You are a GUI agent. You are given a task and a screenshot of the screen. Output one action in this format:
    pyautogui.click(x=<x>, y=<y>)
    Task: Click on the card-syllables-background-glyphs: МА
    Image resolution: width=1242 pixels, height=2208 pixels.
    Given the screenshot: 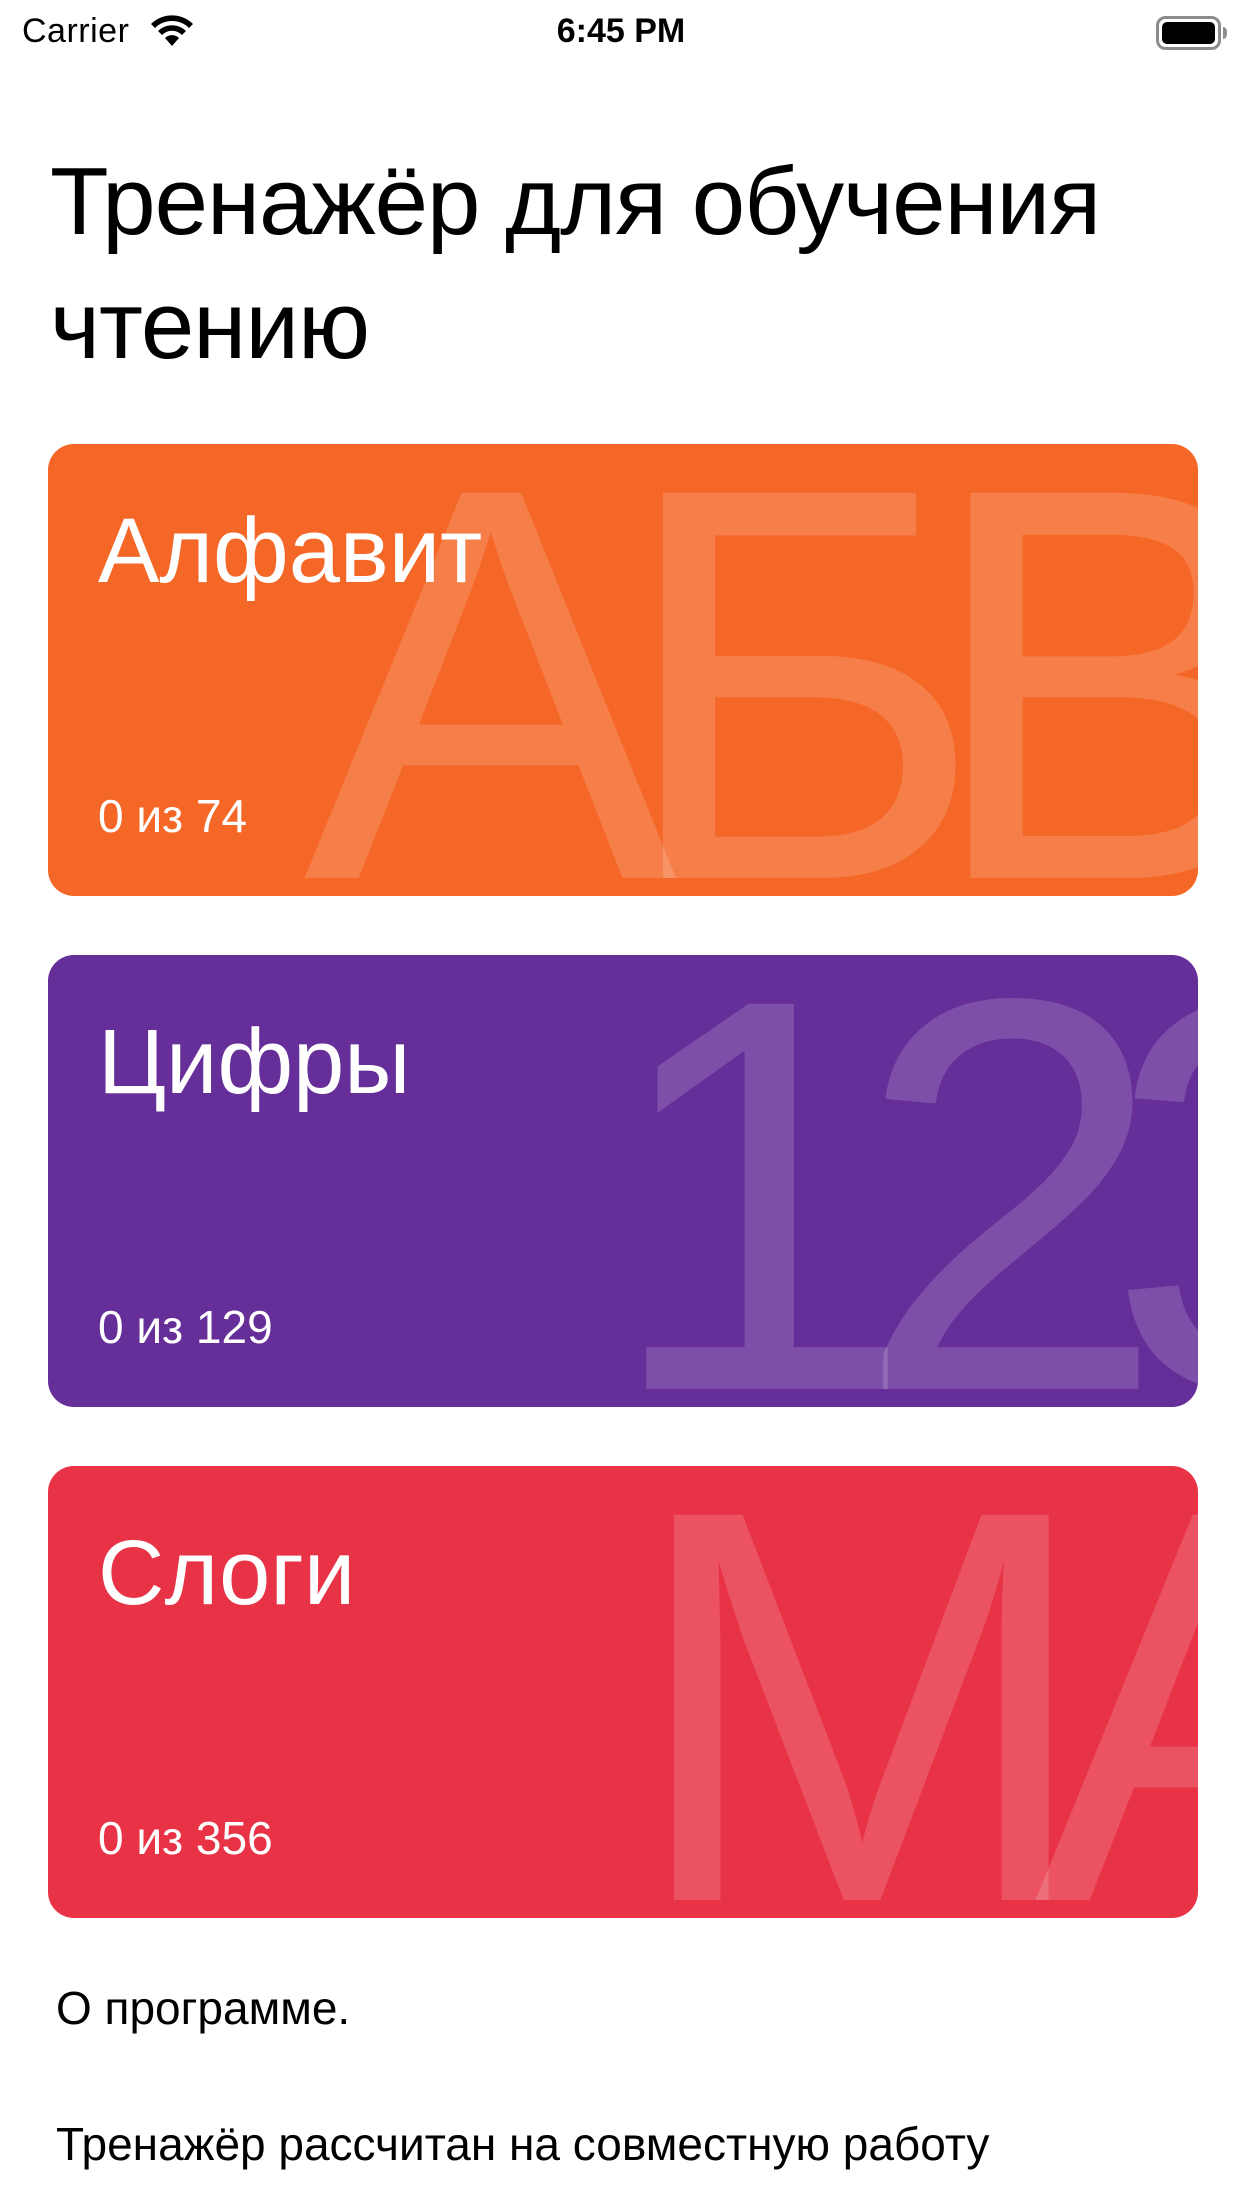 What is the action you would take?
    pyautogui.click(x=913, y=1692)
    